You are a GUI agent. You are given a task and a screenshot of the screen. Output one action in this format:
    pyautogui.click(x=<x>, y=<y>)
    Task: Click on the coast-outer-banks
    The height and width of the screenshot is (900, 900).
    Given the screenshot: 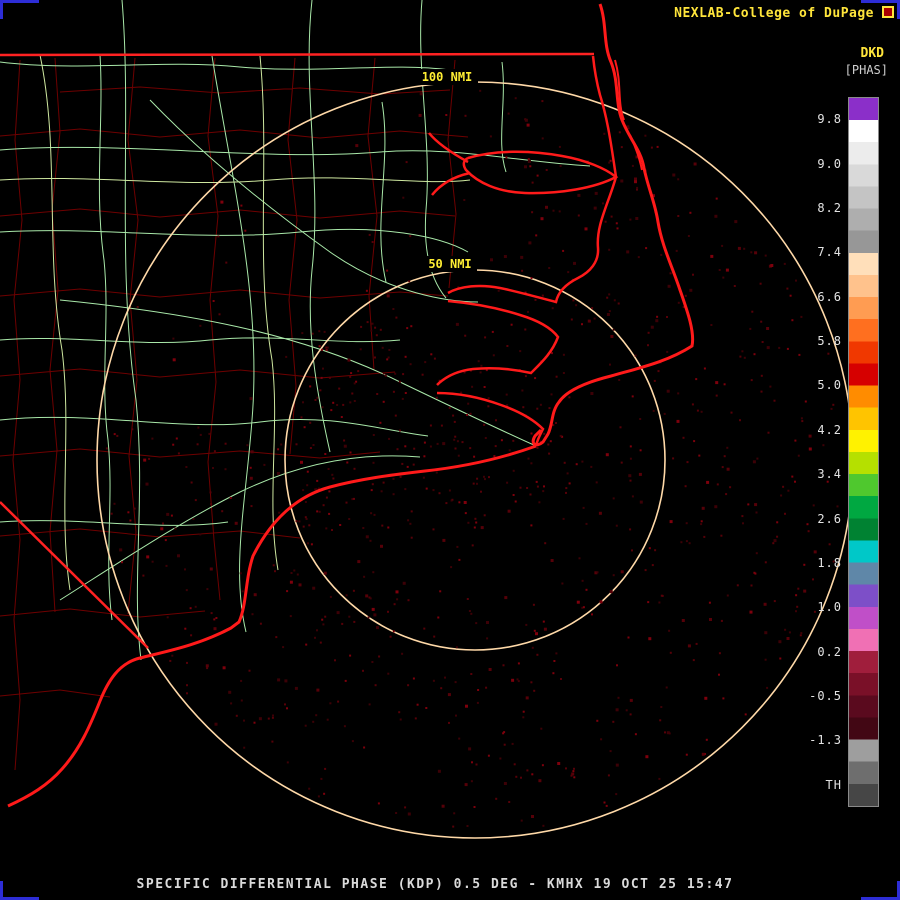 What is the action you would take?
    pyautogui.click(x=613, y=225)
    